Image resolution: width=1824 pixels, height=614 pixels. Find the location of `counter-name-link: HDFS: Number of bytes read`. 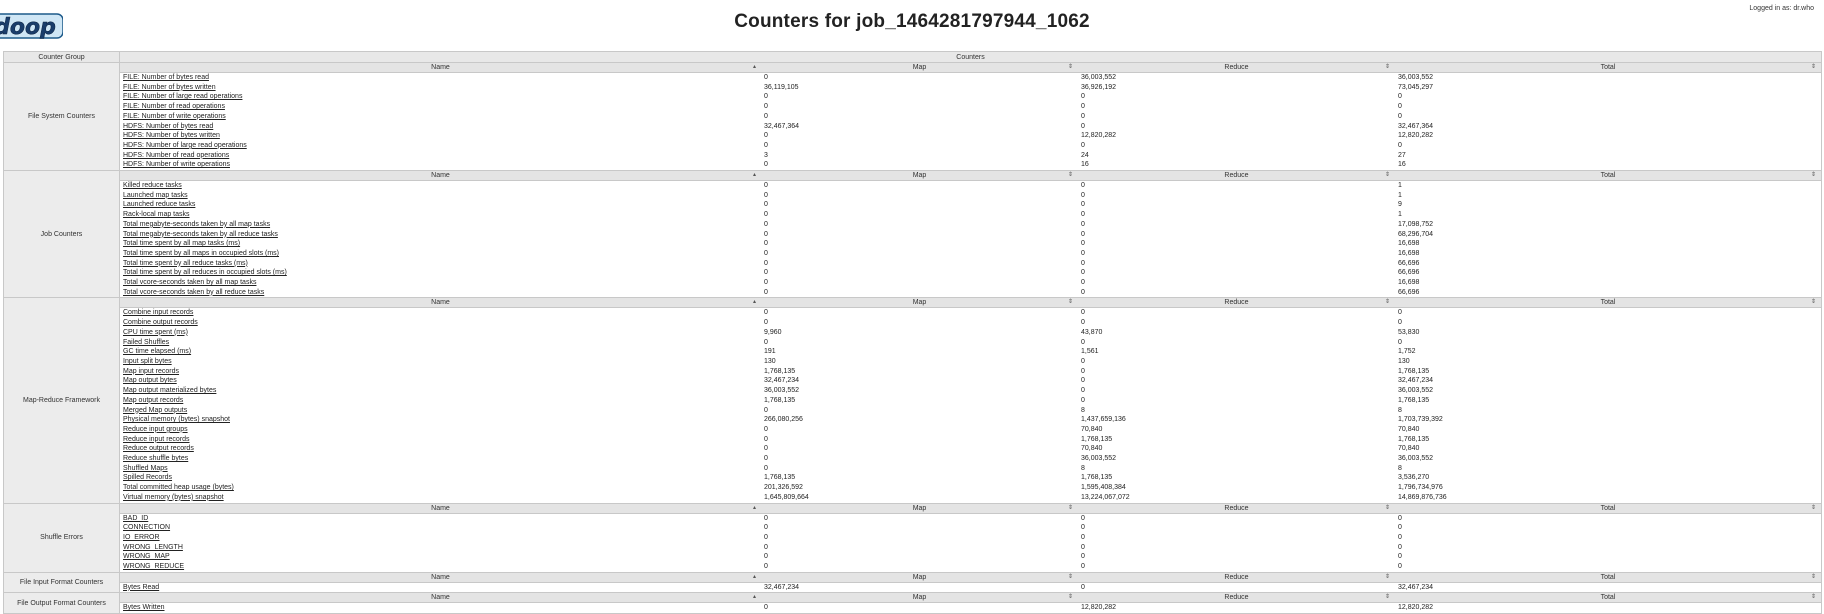

counter-name-link: HDFS: Number of bytes read is located at coordinates (168, 126).